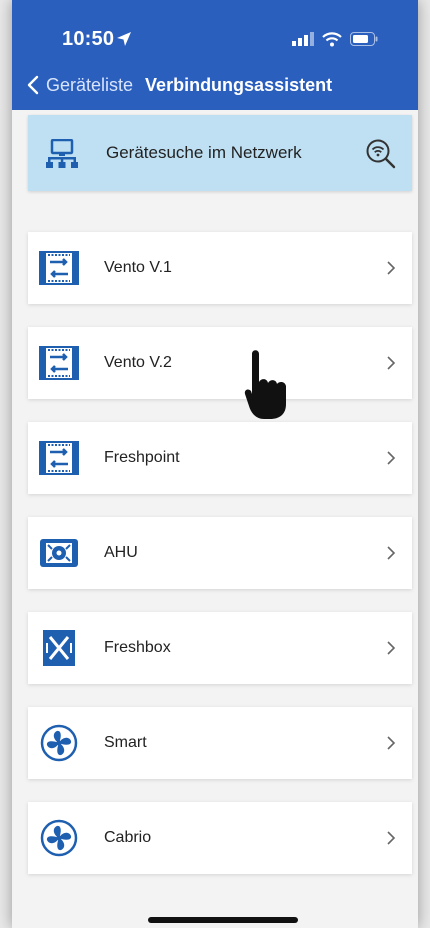 This screenshot has height=928, width=430. I want to click on location-arrow-icon, so click(124, 39).